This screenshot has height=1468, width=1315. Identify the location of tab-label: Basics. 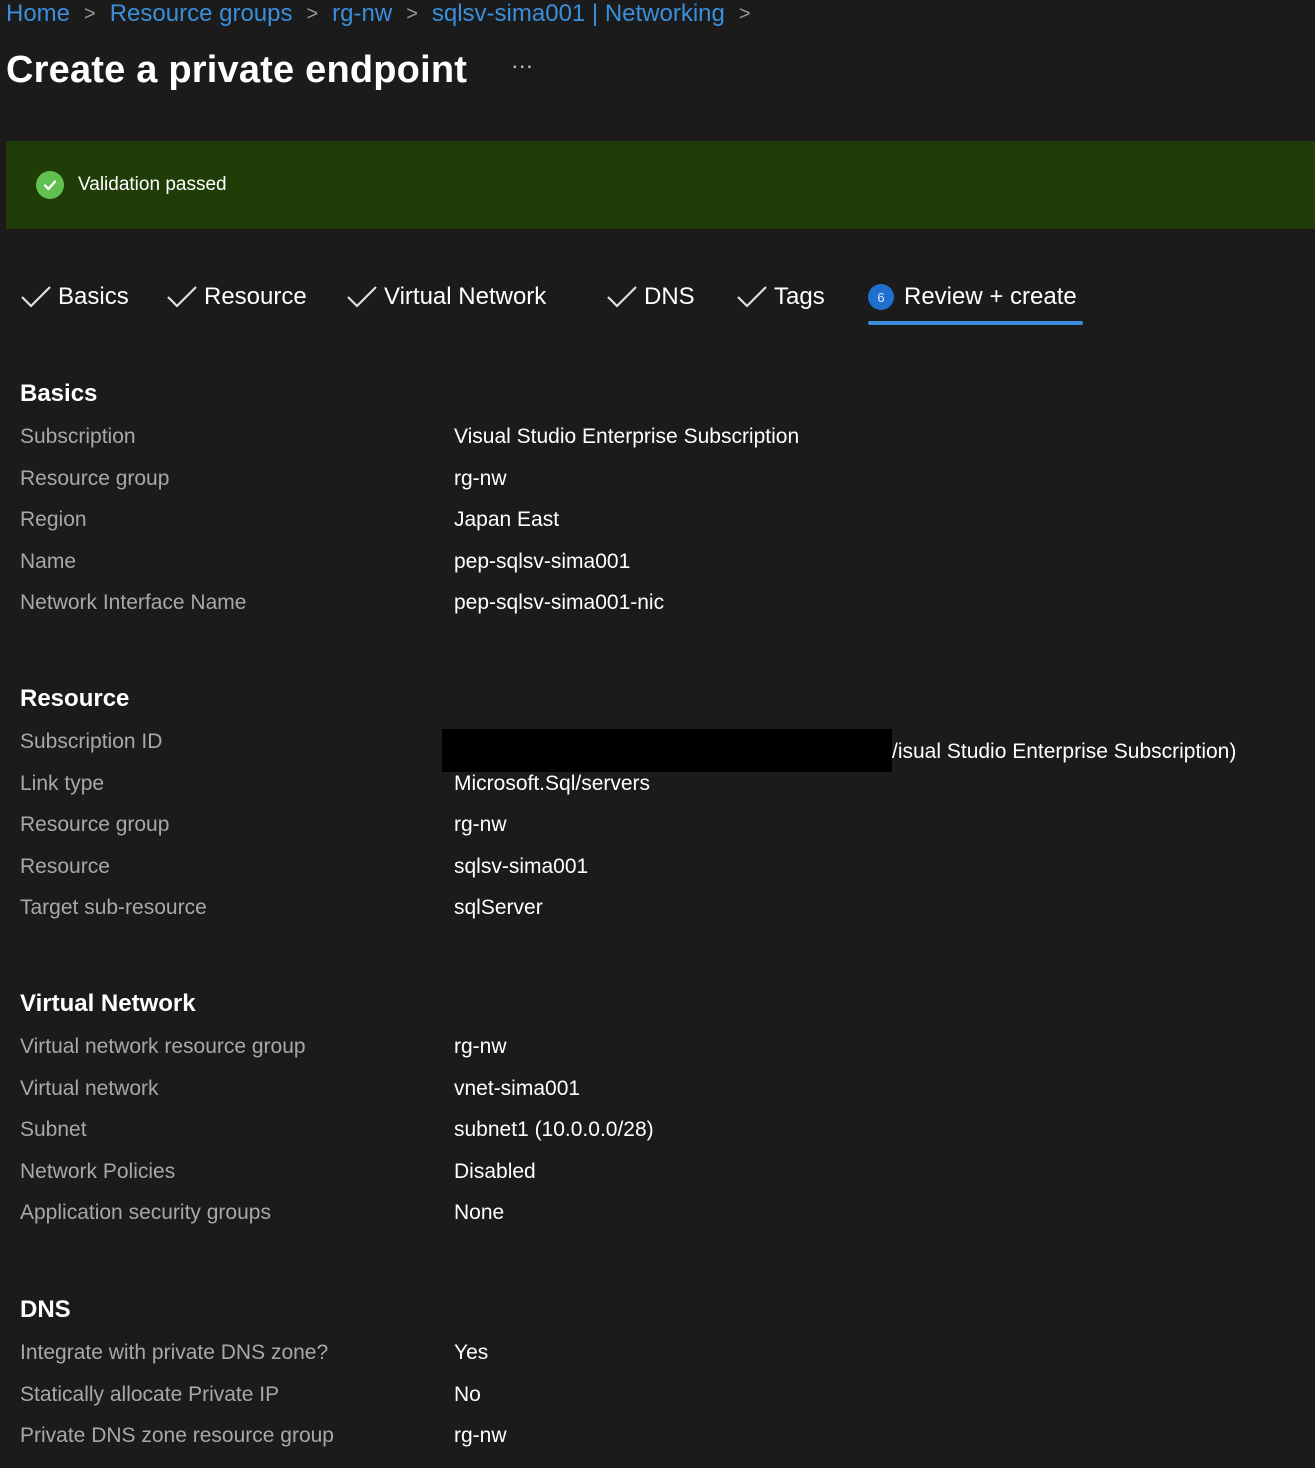
(93, 296).